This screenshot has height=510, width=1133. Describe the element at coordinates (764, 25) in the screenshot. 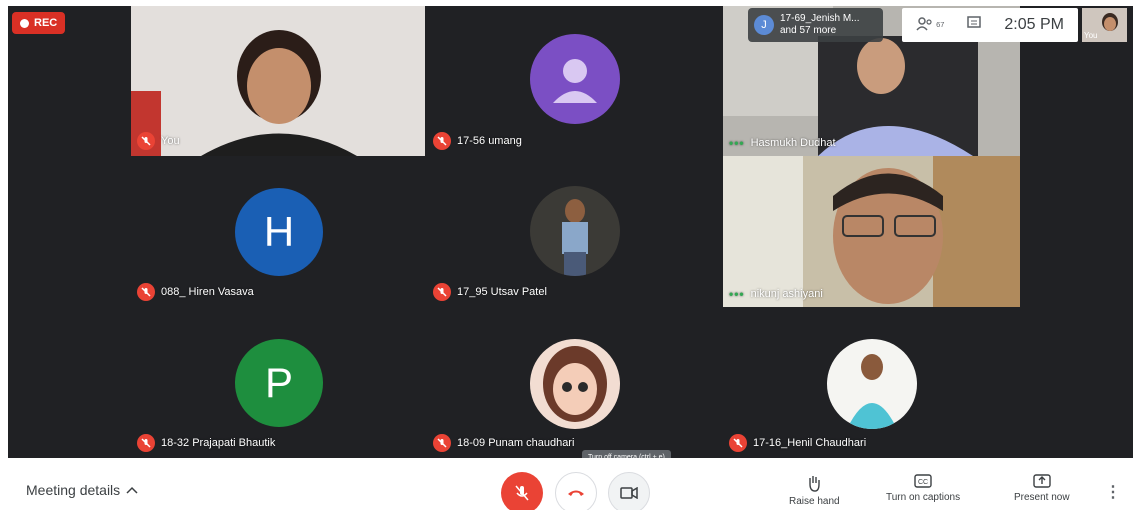

I see `overflow-avatar: J` at that location.